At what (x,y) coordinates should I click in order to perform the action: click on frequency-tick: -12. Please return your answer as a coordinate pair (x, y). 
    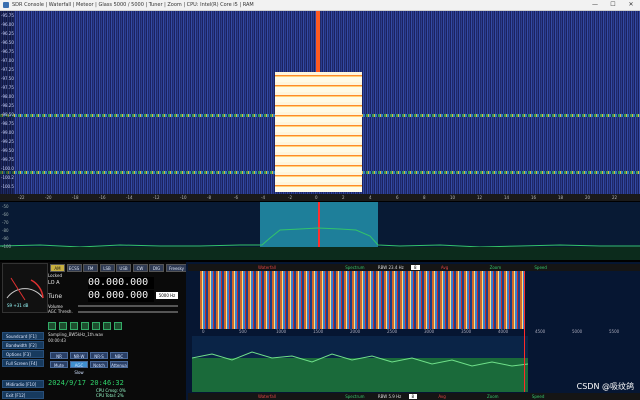
    Looking at the image, I should click on (156, 197).